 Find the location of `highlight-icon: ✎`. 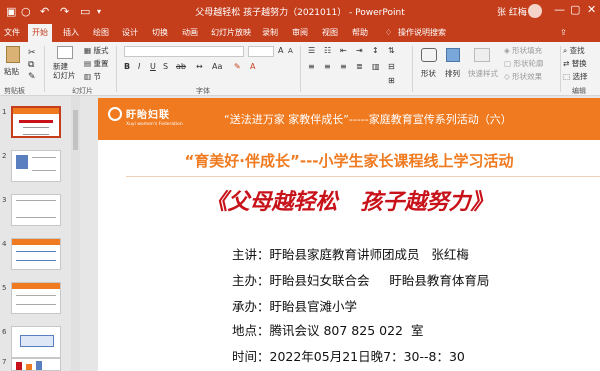

highlight-icon: ✎ is located at coordinates (237, 66).